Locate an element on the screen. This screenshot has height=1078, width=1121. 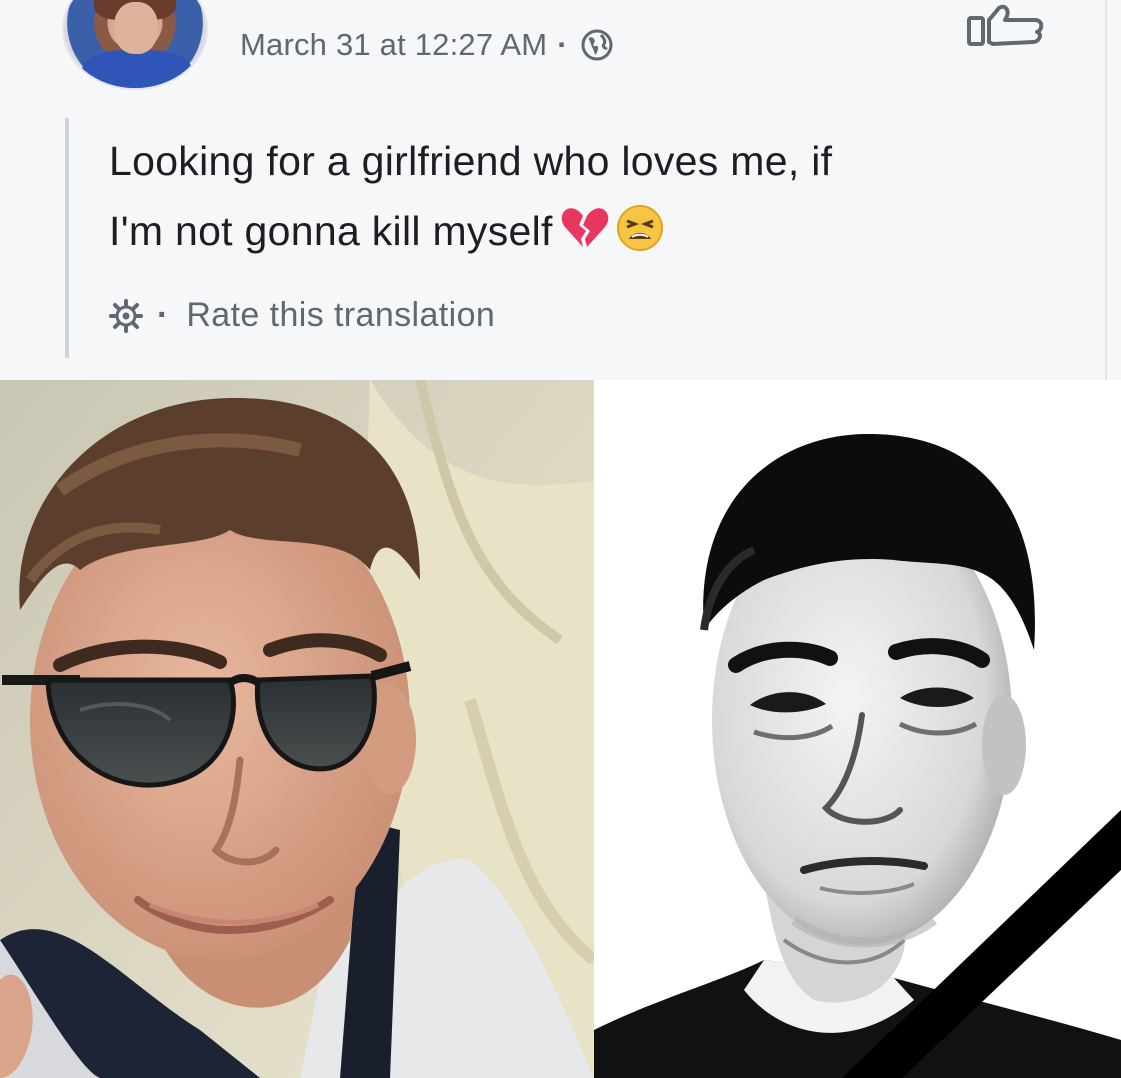
post-meta: March 31 at 12:27 AM · is located at coordinates (427, 45).